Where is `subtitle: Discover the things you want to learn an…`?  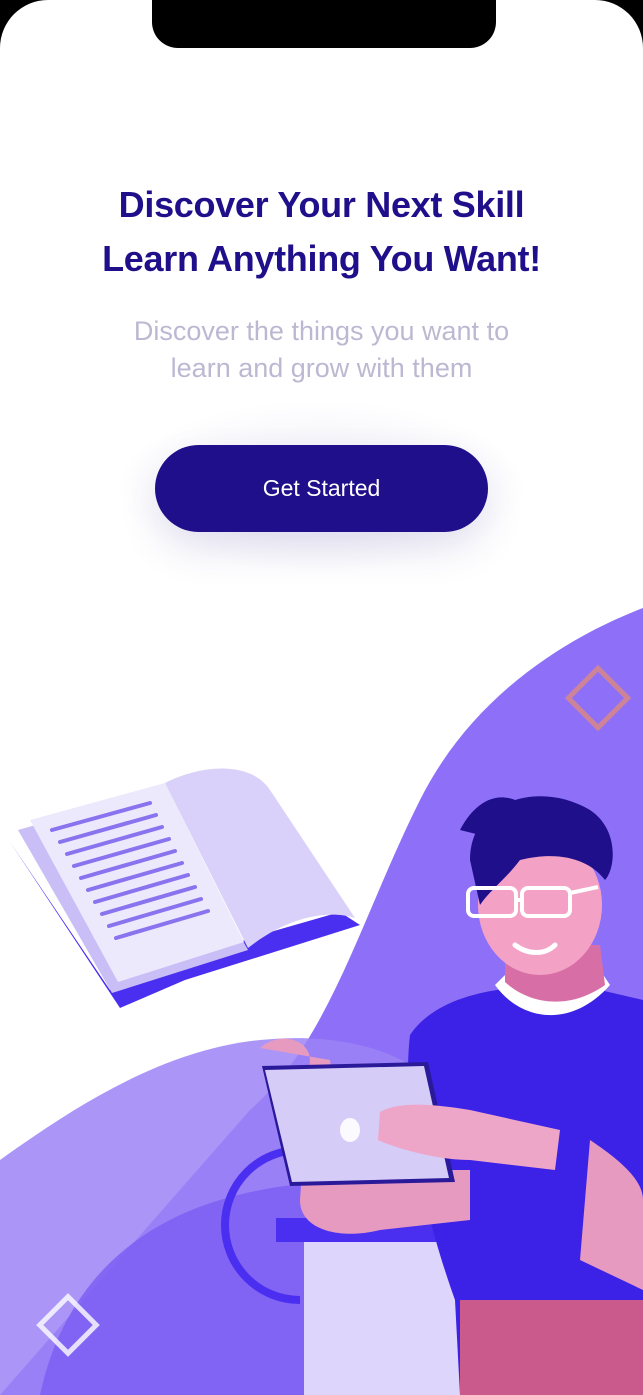 subtitle: Discover the things you want to learn an… is located at coordinates (321, 350).